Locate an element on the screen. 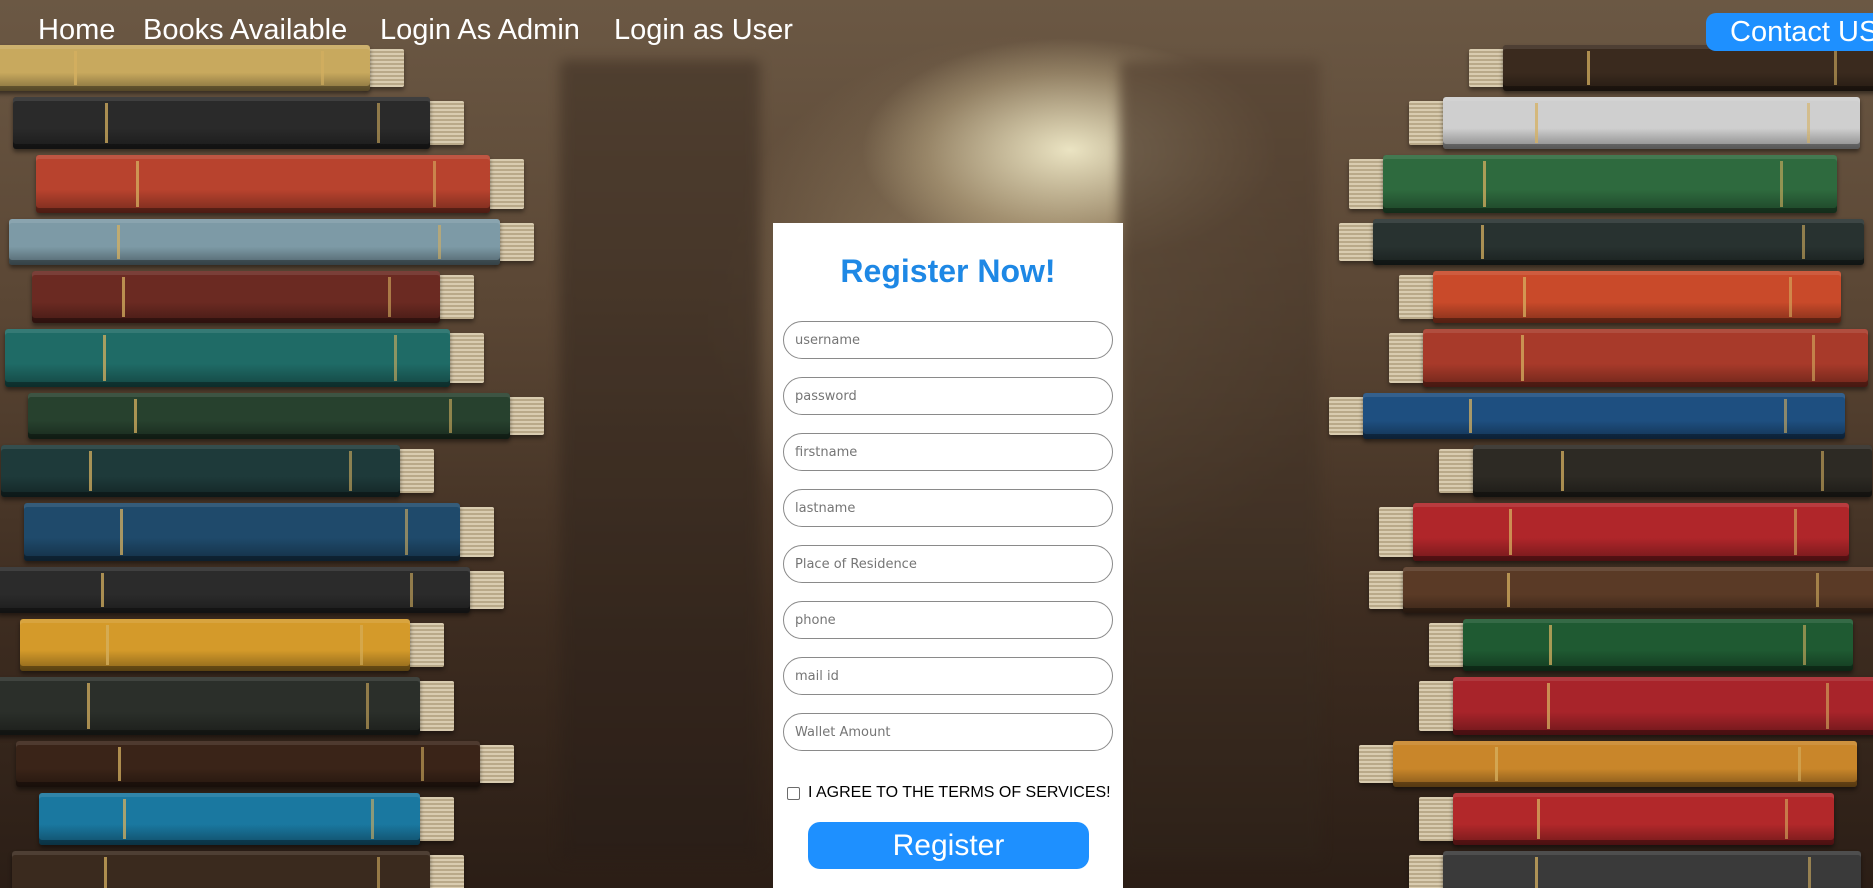 Image resolution: width=1873 pixels, height=888 pixels. terms-label: I AGREE TO THE TERMS OF SERVICES! is located at coordinates (959, 792).